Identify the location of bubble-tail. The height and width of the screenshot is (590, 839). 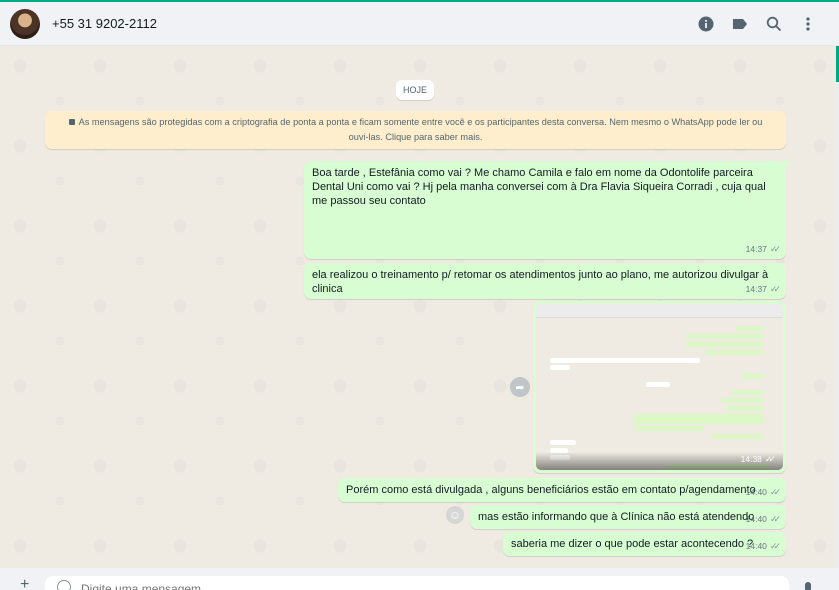
(788, 165).